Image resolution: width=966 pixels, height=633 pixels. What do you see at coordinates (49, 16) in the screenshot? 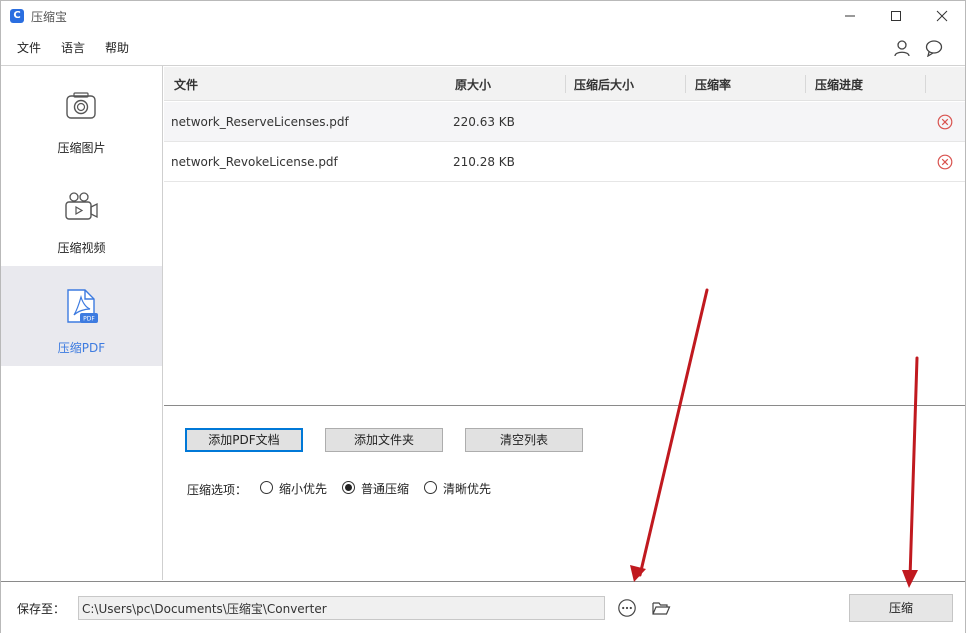
I see `window-title: 压缩宝` at bounding box center [49, 16].